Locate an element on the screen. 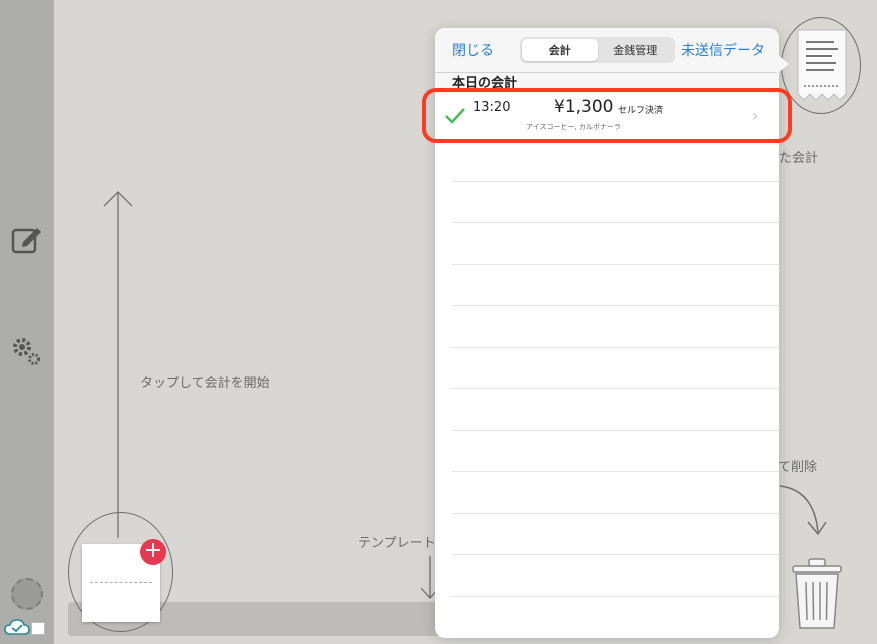 This screenshot has width=877, height=644. sidebar is located at coordinates (27, 322).